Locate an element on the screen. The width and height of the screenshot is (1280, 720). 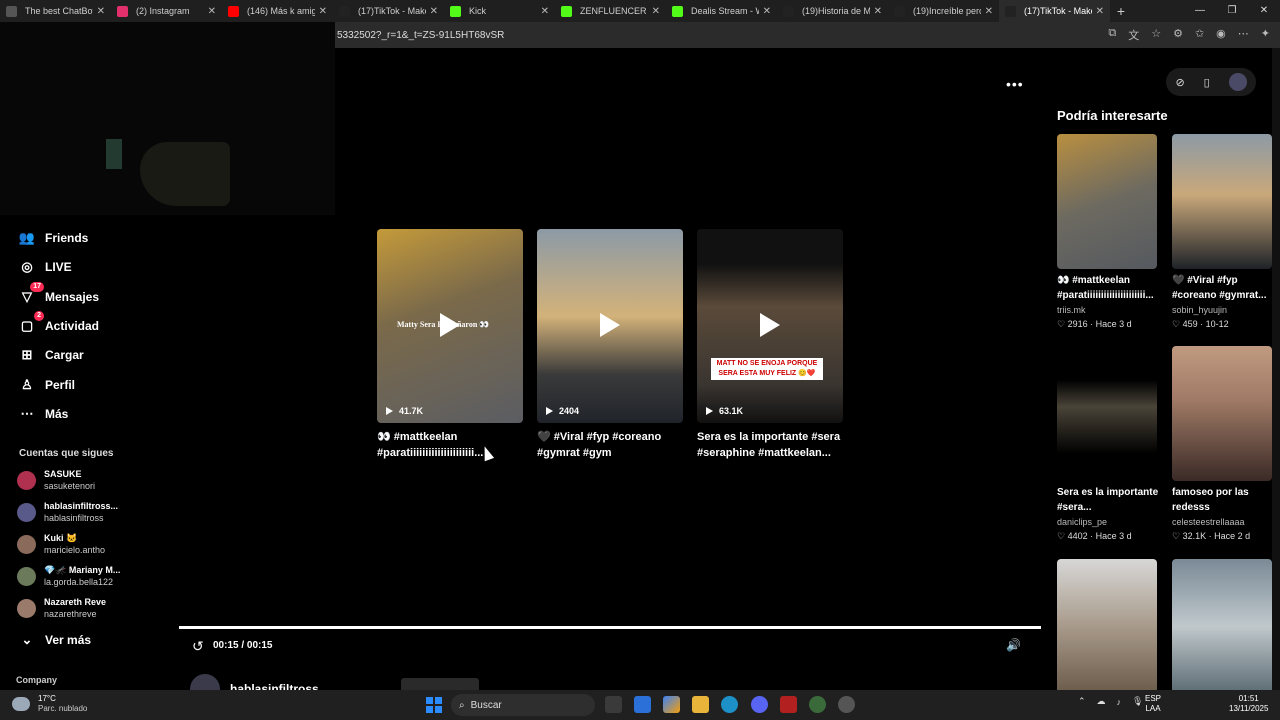
recommended-title: famoseo por las redesss is located at coordinates (1223, 500).